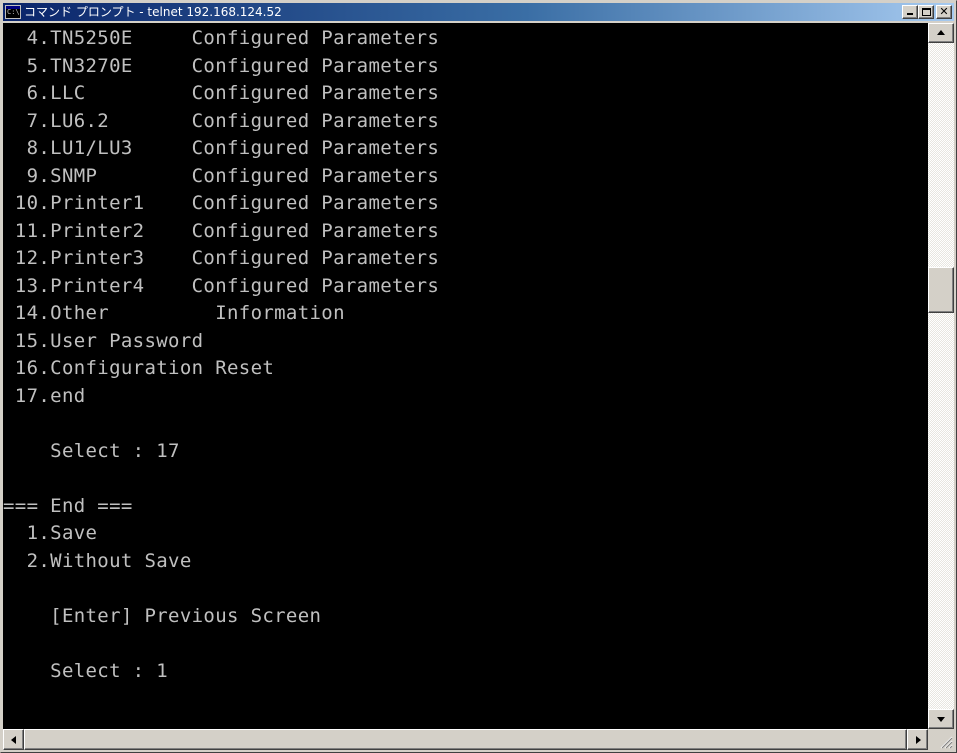  What do you see at coordinates (139, 368) in the screenshot?
I see `console-line: 16.Configuration Reset` at bounding box center [139, 368].